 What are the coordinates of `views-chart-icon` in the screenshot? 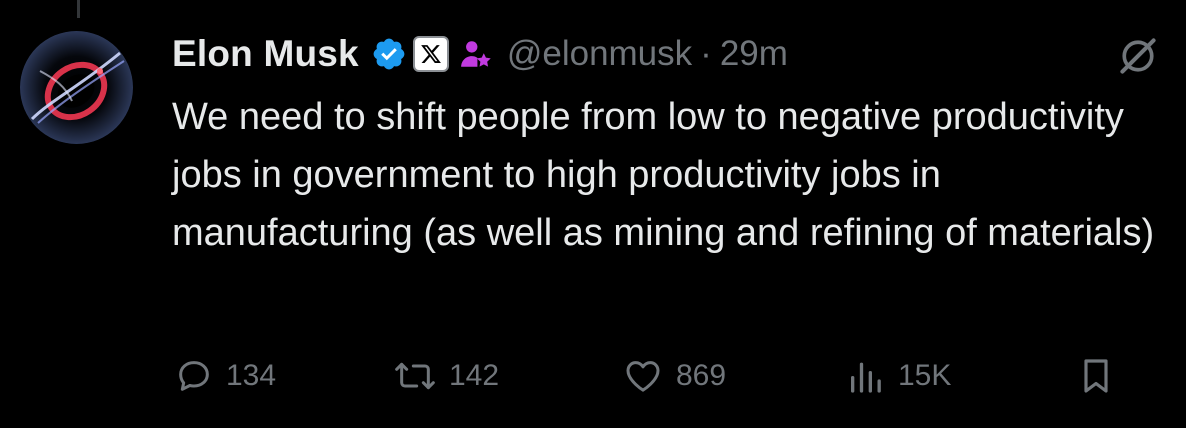 It's located at (866, 376).